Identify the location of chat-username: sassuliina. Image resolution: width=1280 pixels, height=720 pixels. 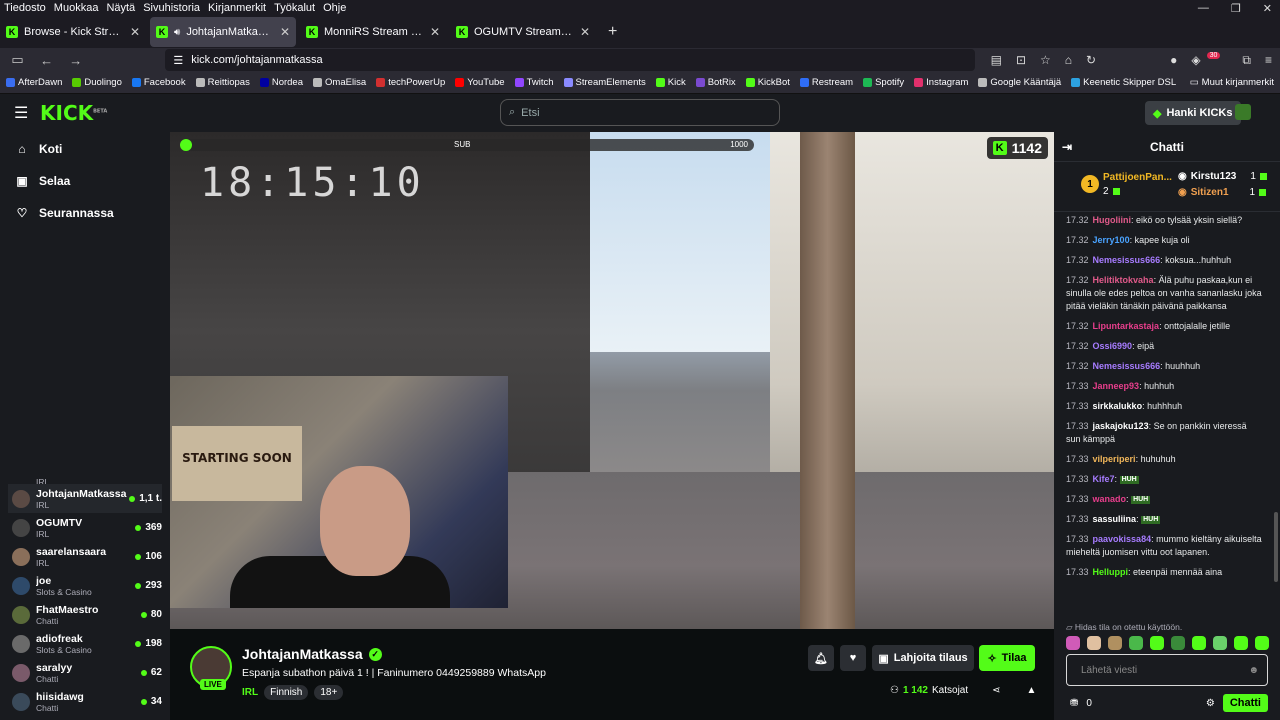
(1115, 519).